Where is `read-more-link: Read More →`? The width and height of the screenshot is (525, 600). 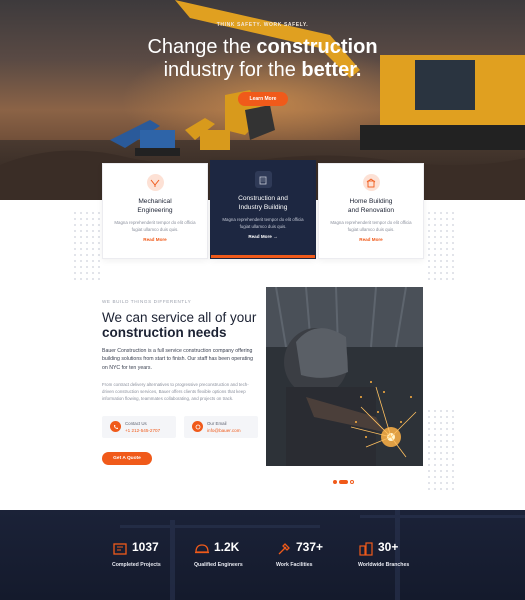 read-more-link: Read More → is located at coordinates (263, 236).